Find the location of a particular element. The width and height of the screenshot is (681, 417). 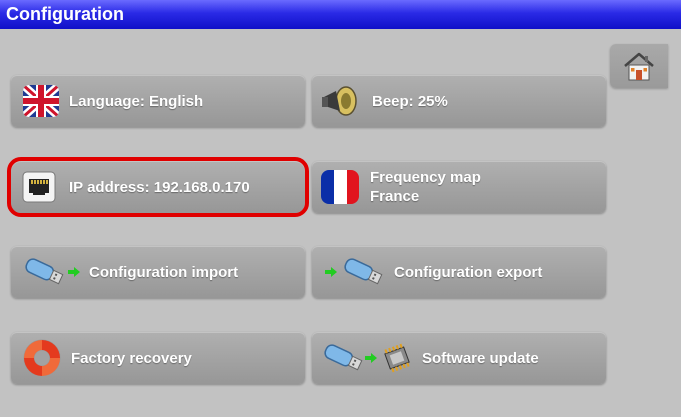

title-bar: Configuration is located at coordinates (340, 14).